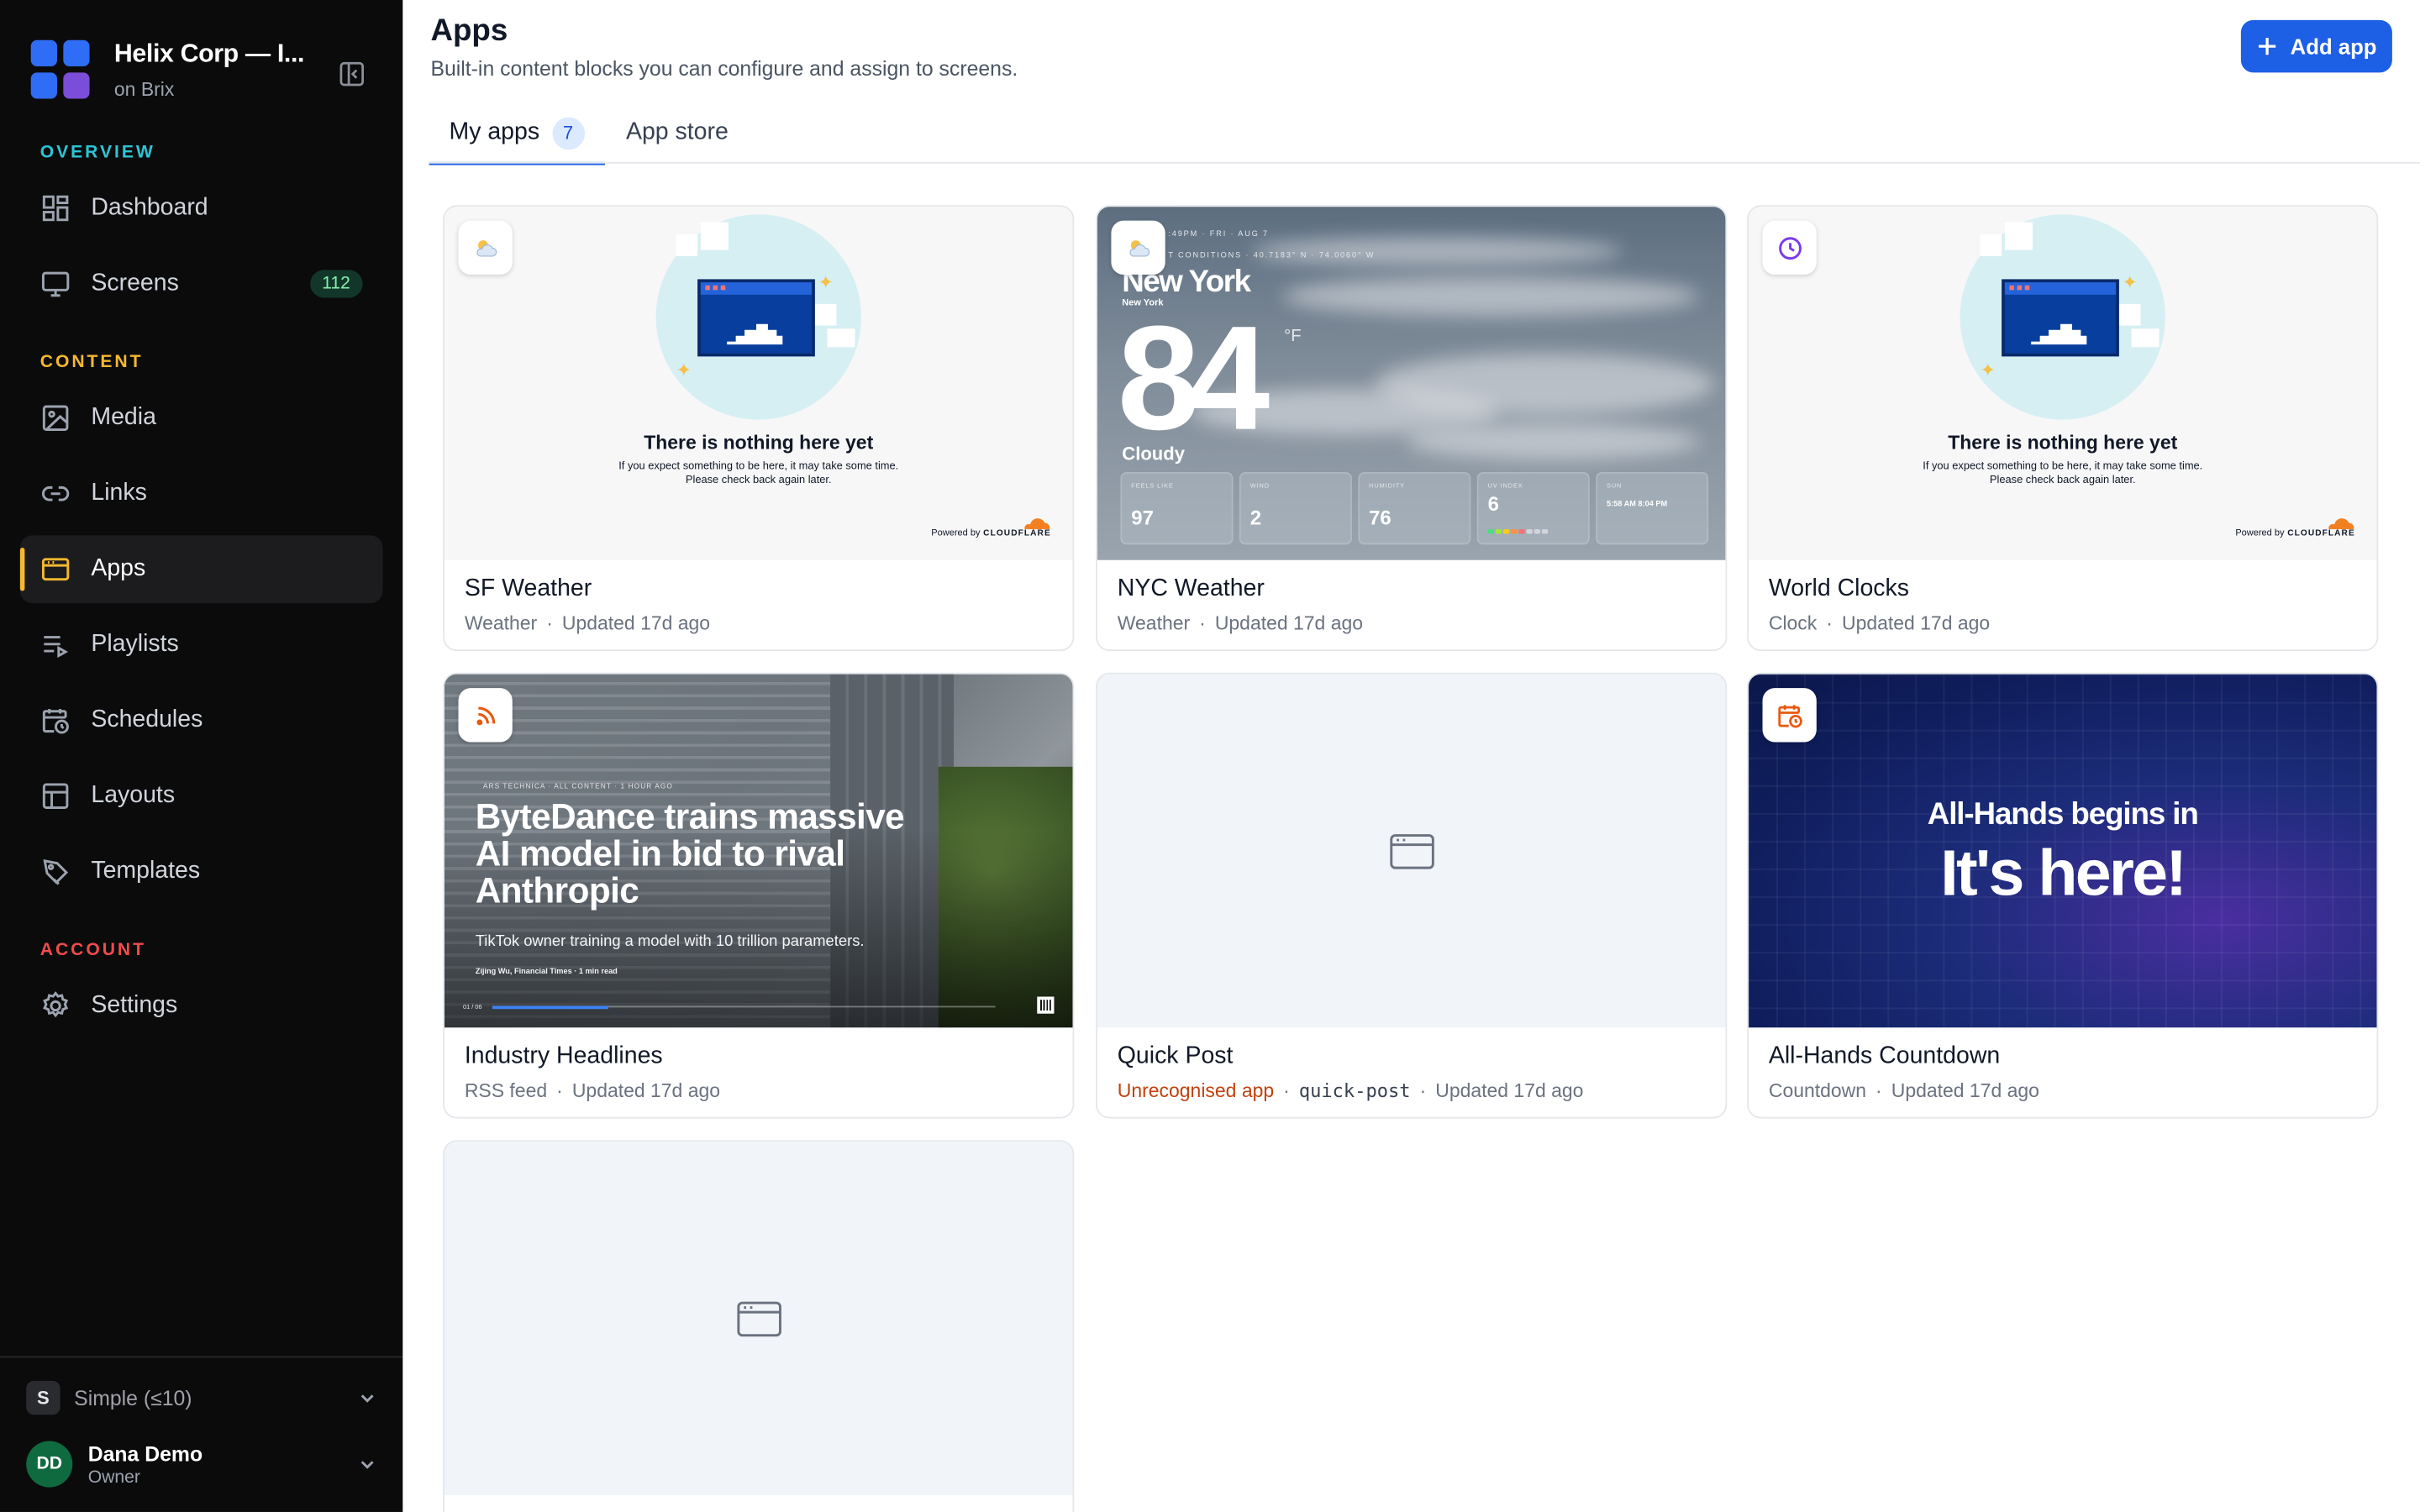 Image resolution: width=2420 pixels, height=1512 pixels. What do you see at coordinates (55, 493) in the screenshot?
I see `link-icon` at bounding box center [55, 493].